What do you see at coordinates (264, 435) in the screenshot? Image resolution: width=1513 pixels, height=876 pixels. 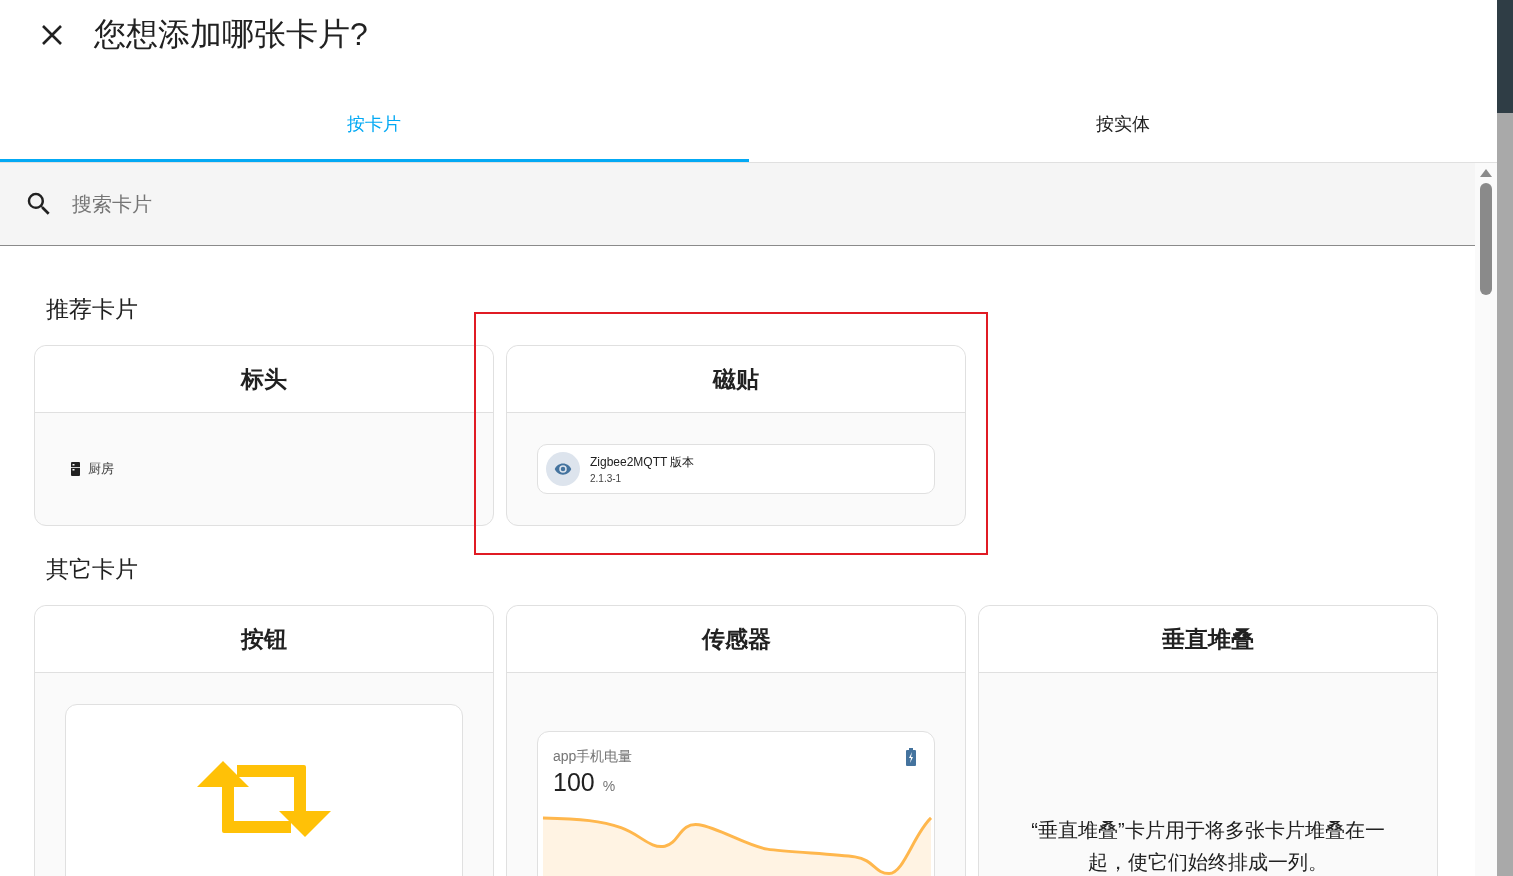 I see `card-option: 标头 厨房` at bounding box center [264, 435].